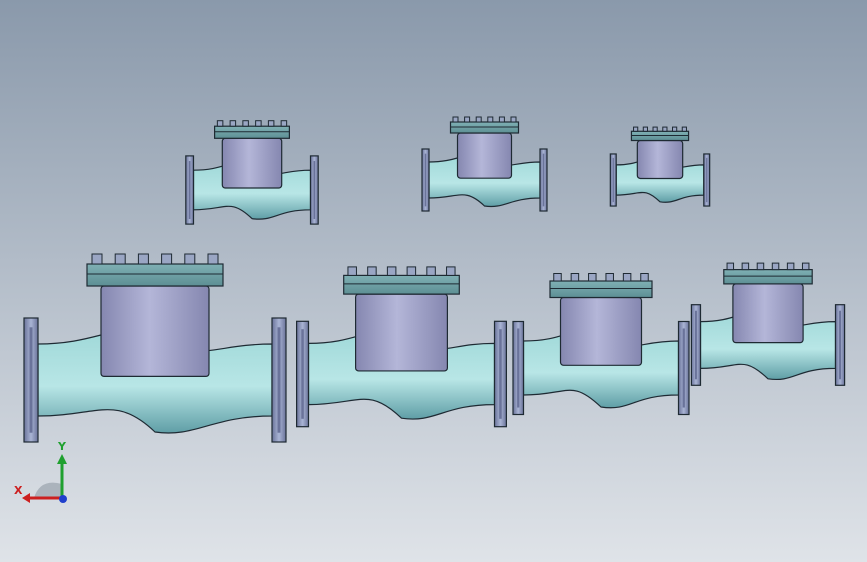 The image size is (867, 562). What do you see at coordinates (62, 459) in the screenshot?
I see `y-axis-head` at bounding box center [62, 459].